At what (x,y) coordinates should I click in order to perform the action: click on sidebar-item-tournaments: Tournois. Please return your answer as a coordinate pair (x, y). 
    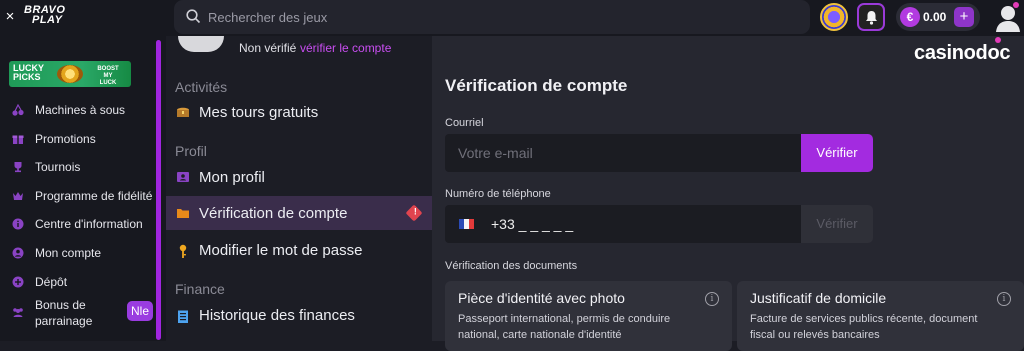
    Looking at the image, I should click on (77, 167).